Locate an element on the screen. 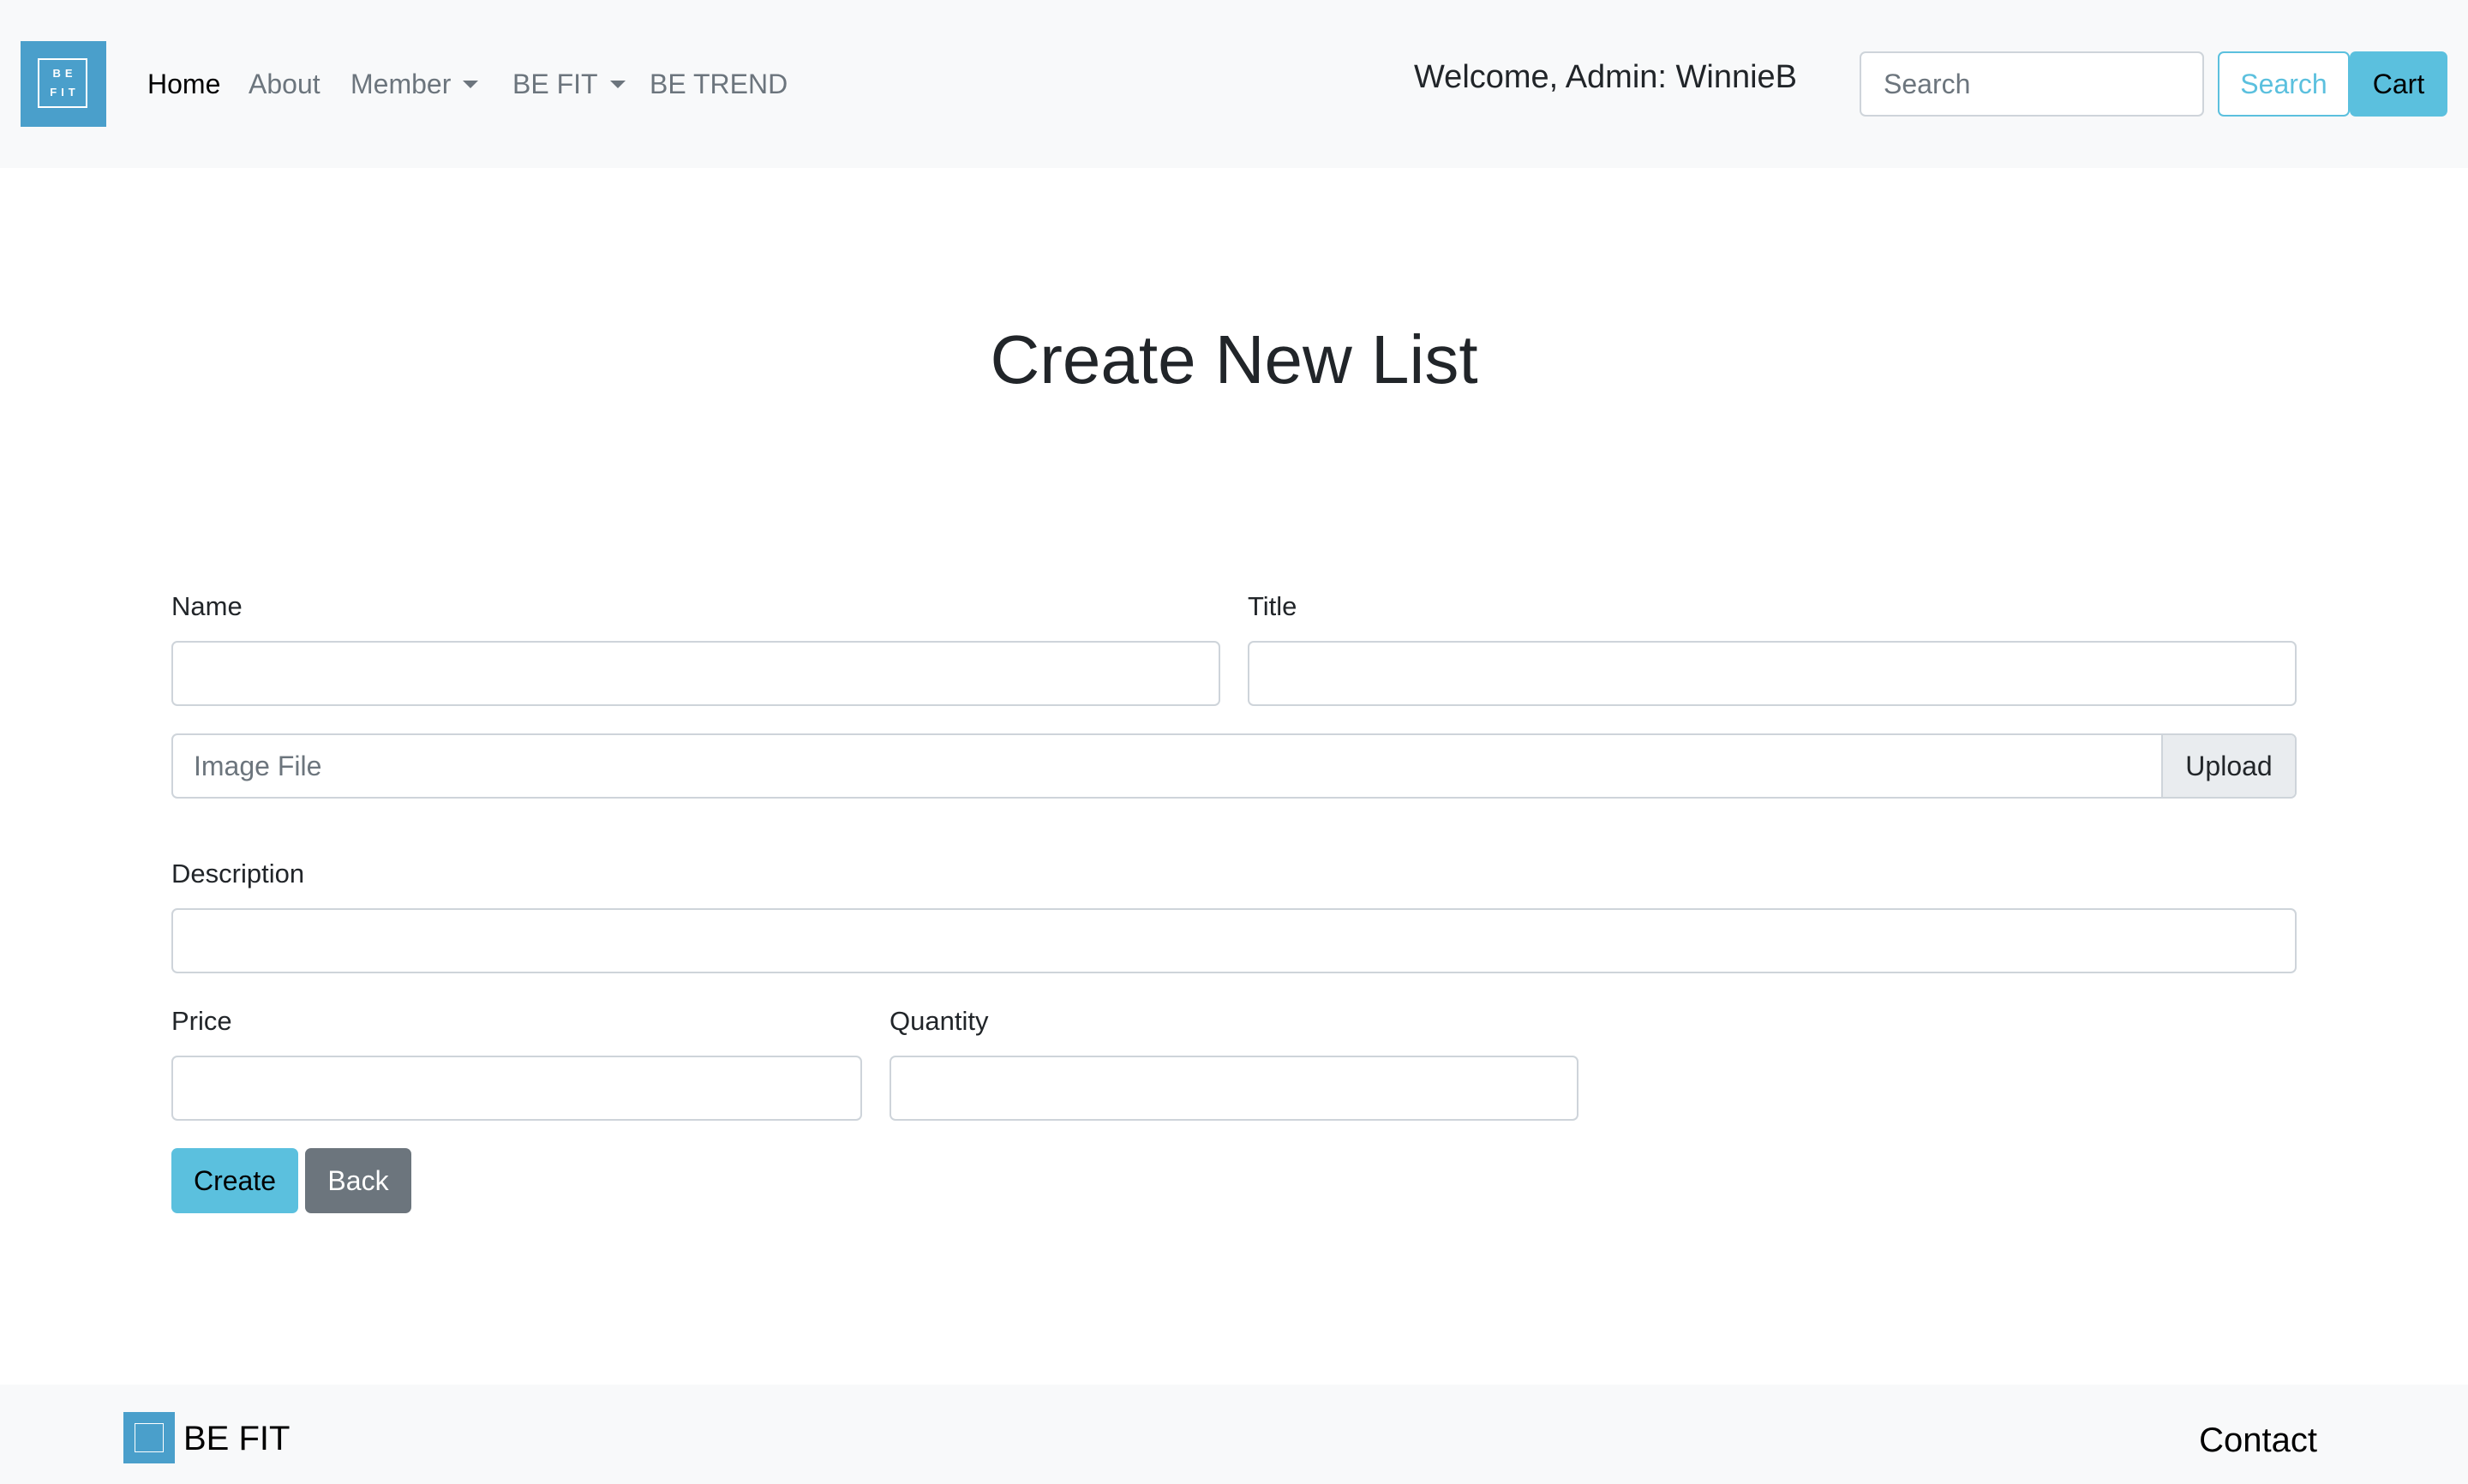  brand-logo-icon: BE FIT is located at coordinates (63, 84).